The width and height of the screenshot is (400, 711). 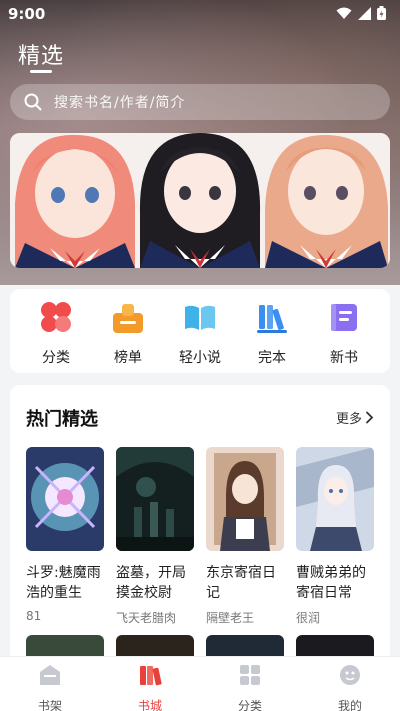 What do you see at coordinates (49, 705) in the screenshot?
I see `tab-label: 书架` at bounding box center [49, 705].